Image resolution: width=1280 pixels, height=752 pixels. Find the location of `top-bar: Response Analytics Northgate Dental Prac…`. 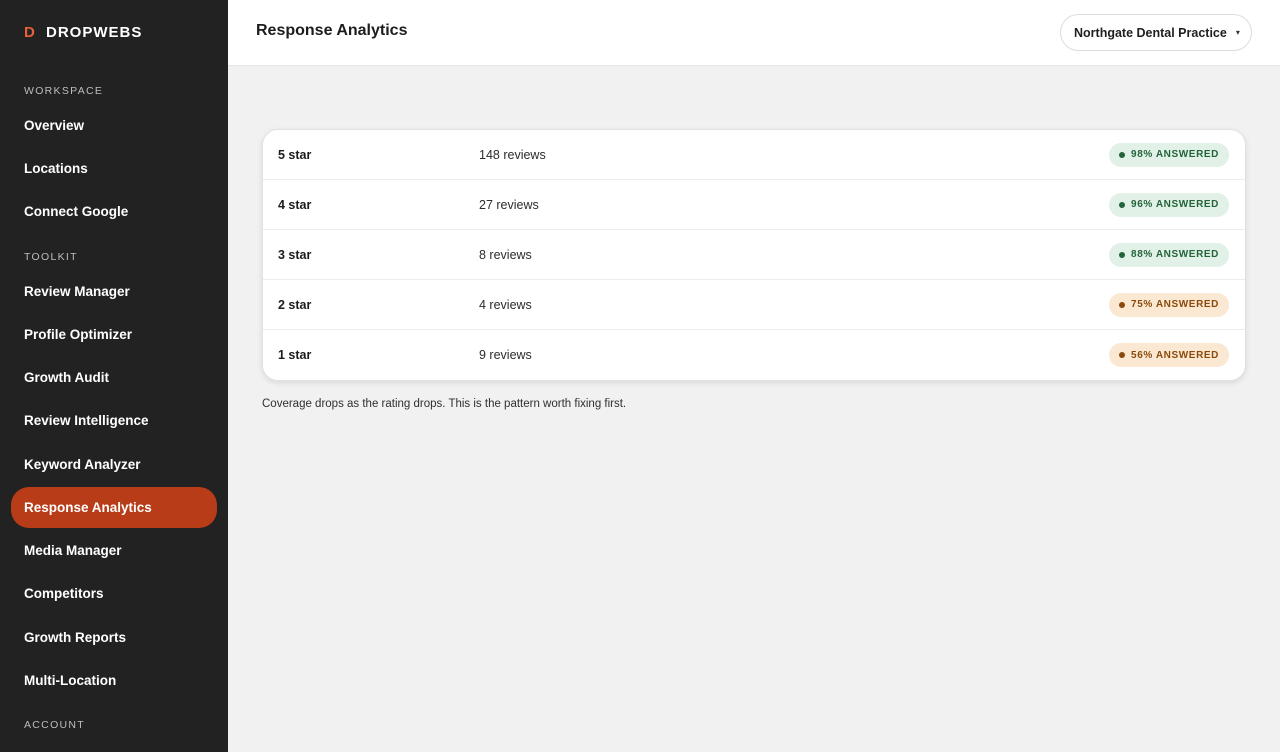

top-bar: Response Analytics Northgate Dental Prac… is located at coordinates (754, 33).